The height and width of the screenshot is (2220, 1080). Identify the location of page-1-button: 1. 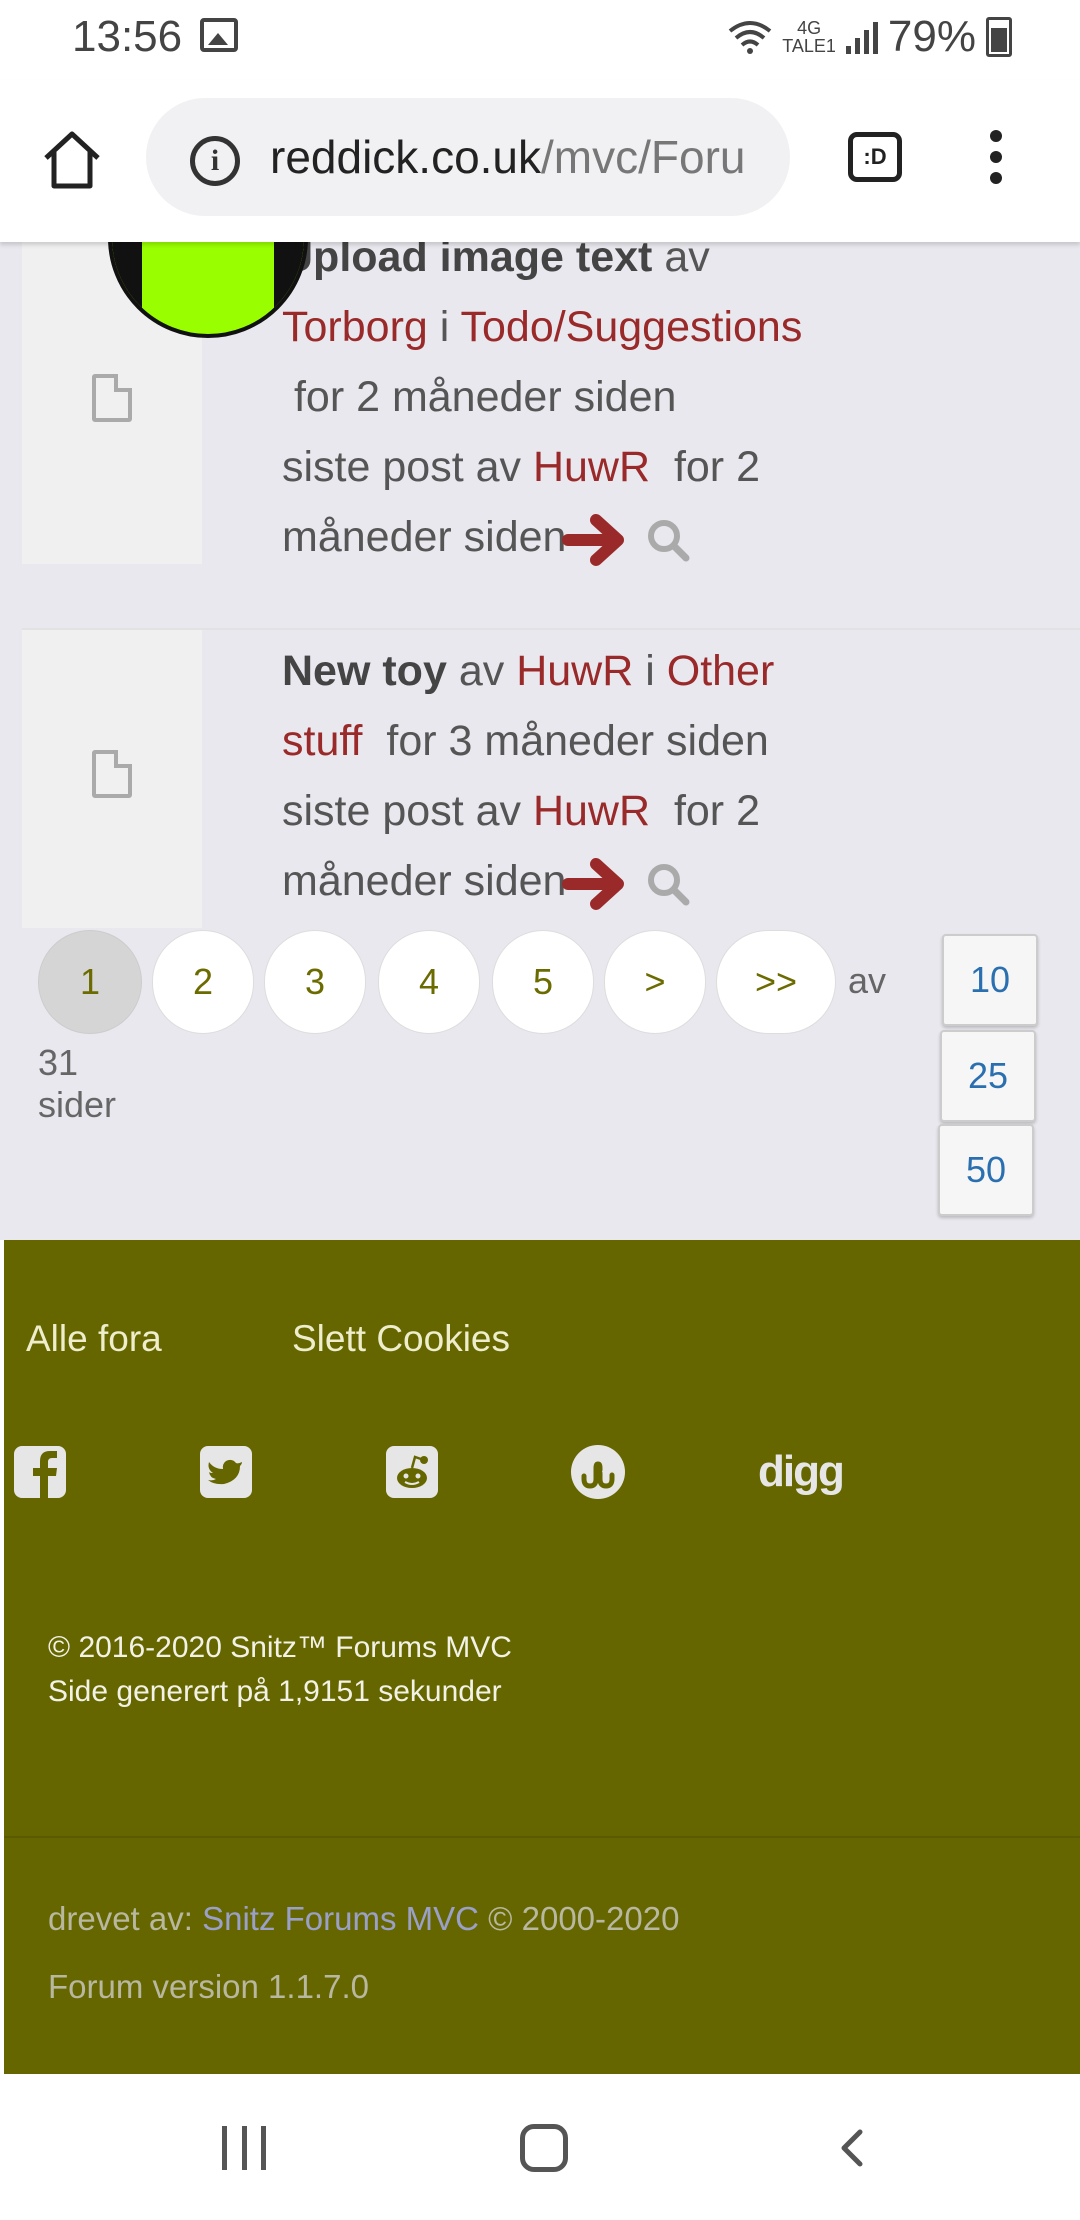
(90, 982).